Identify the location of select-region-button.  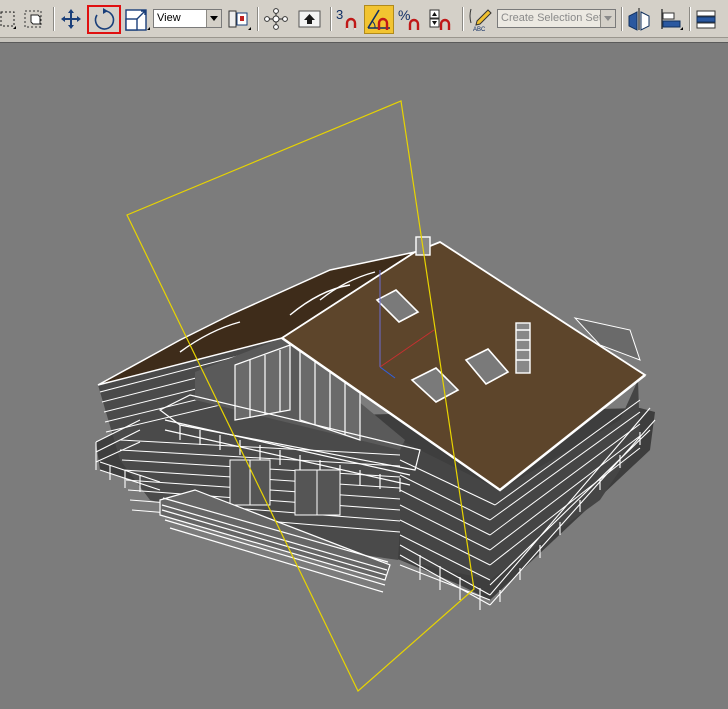
(9, 19).